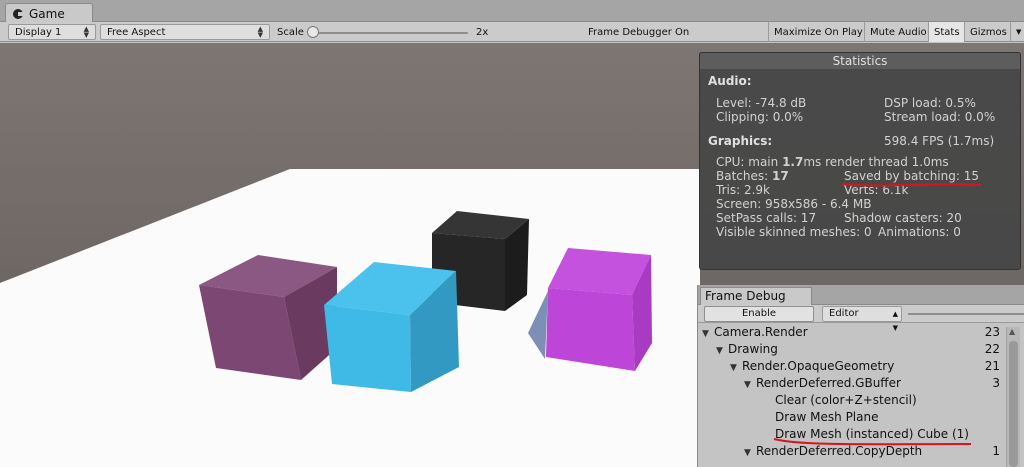 Image resolution: width=1024 pixels, height=467 pixels. Describe the element at coordinates (766, 218) in the screenshot. I see `graphics-setpass-calls: SetPass calls: 17` at that location.